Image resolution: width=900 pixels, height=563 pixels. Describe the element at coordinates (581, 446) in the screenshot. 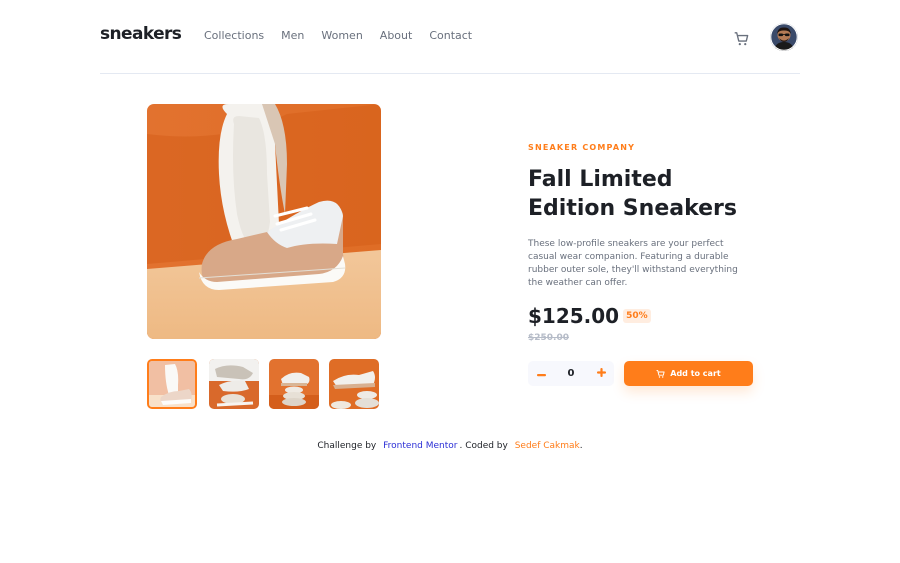

I see `attribution-suffix: .` at that location.